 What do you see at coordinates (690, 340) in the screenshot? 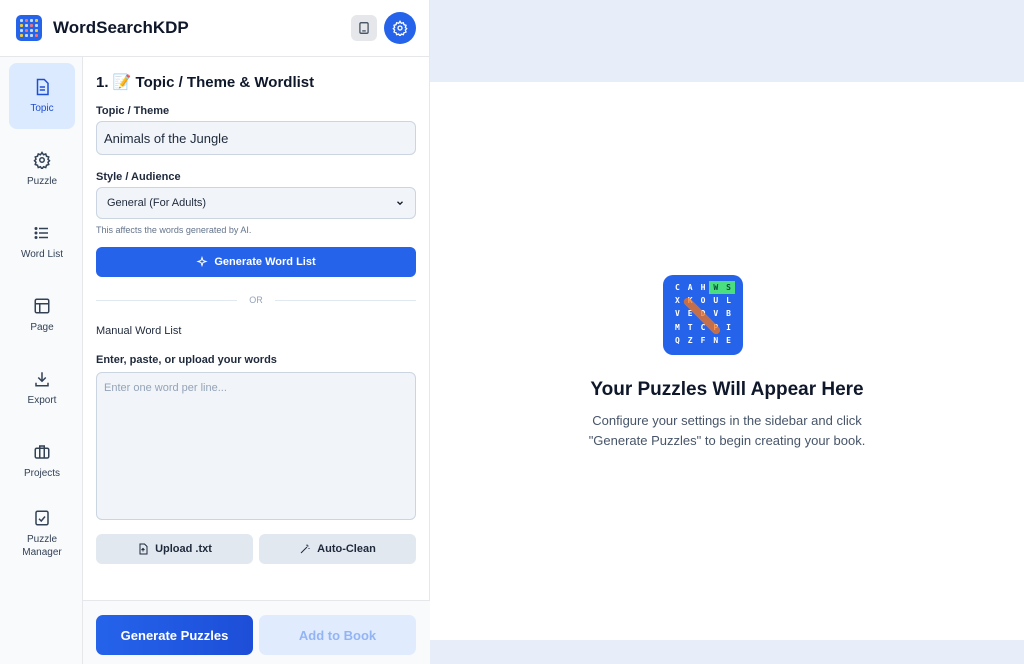
I see `grid-letter: Z` at bounding box center [690, 340].